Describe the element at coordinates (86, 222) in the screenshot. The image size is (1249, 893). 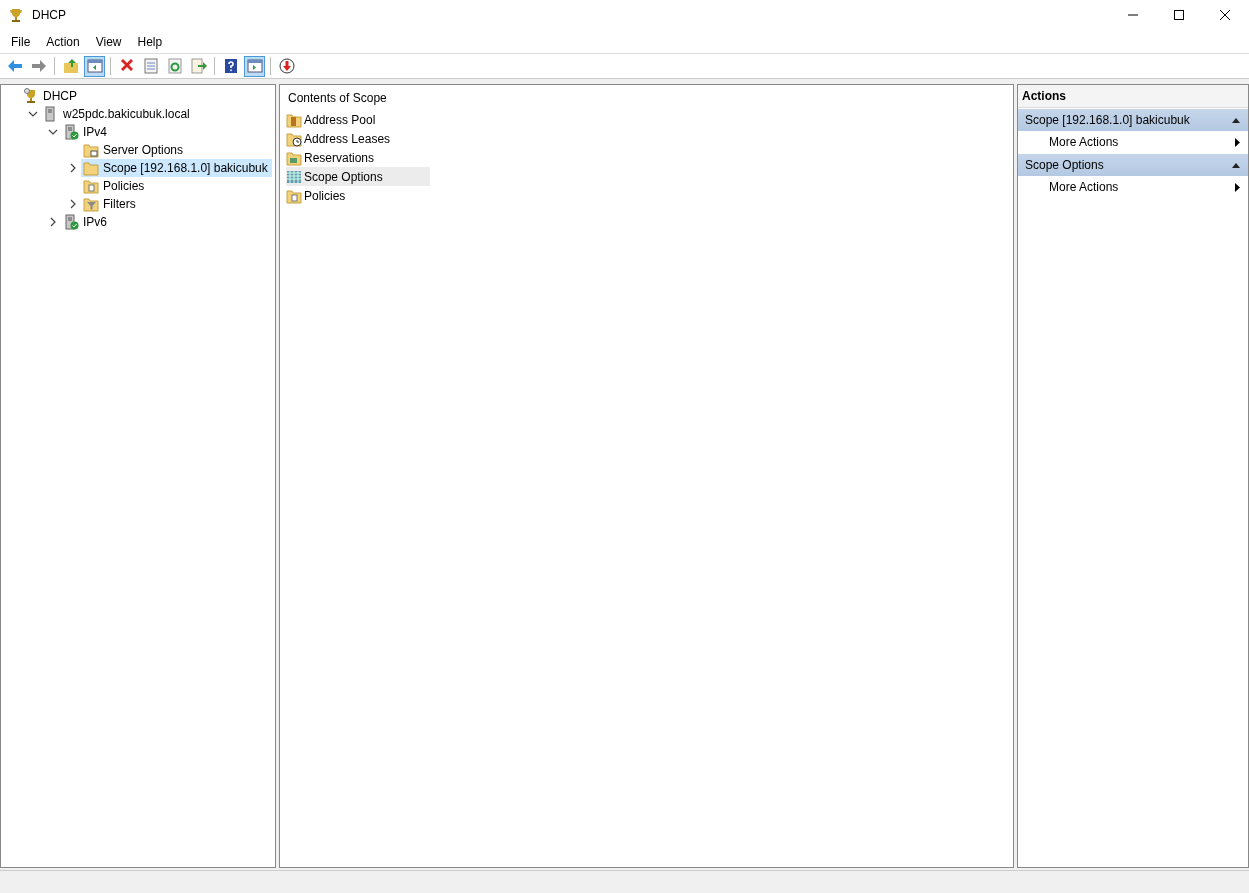
I see `tree-item: IPv6` at that location.